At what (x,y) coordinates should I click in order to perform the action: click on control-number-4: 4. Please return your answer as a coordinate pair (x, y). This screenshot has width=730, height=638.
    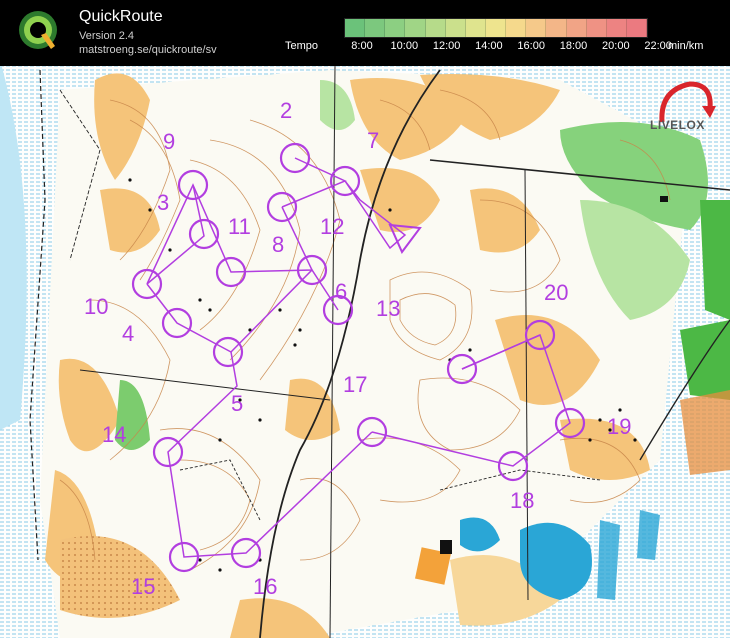
    Looking at the image, I should click on (128, 333).